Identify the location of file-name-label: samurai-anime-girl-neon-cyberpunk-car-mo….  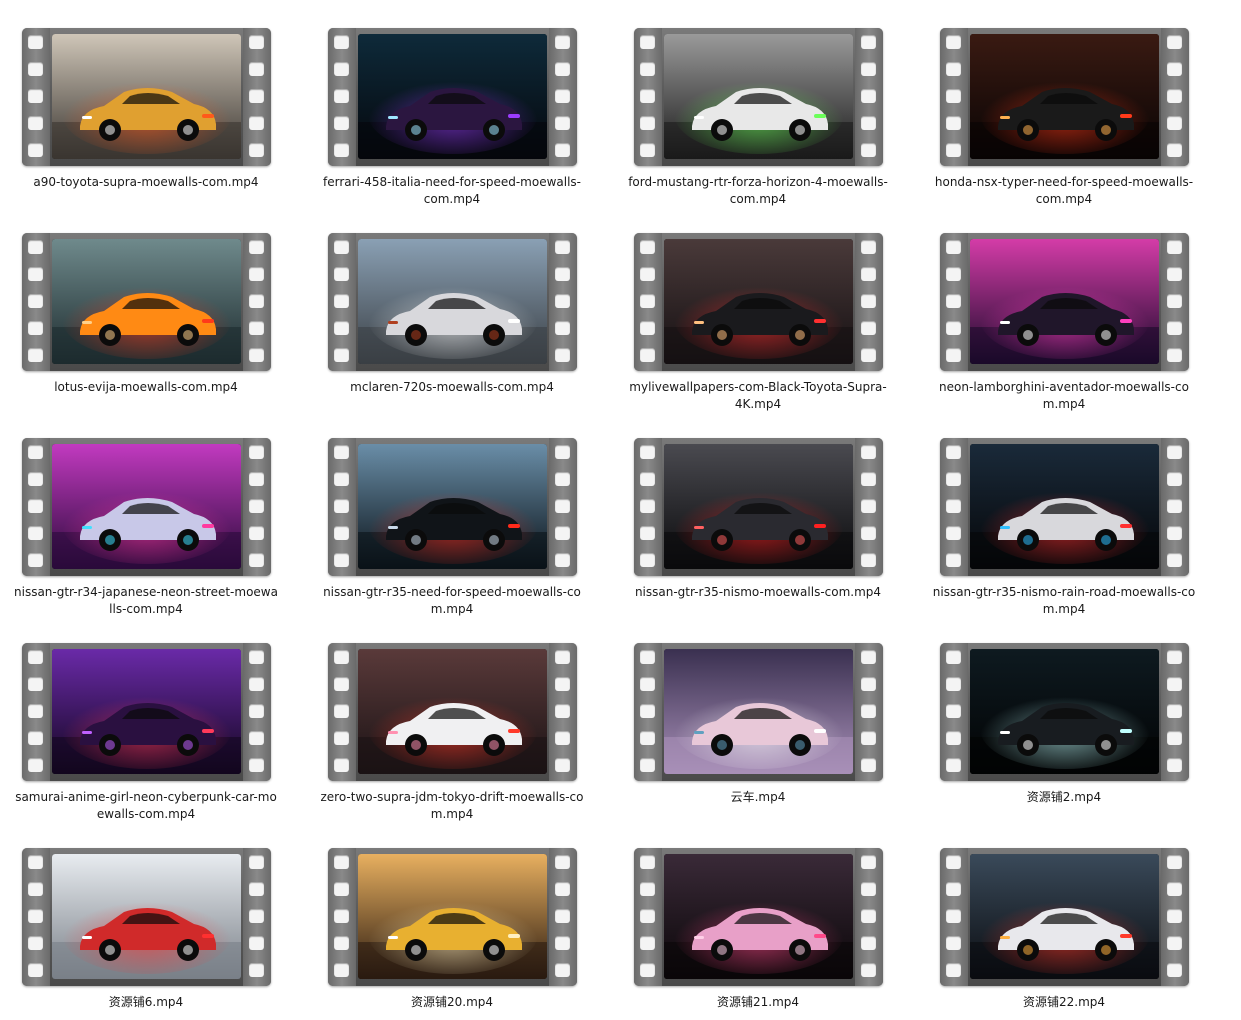
(146, 805).